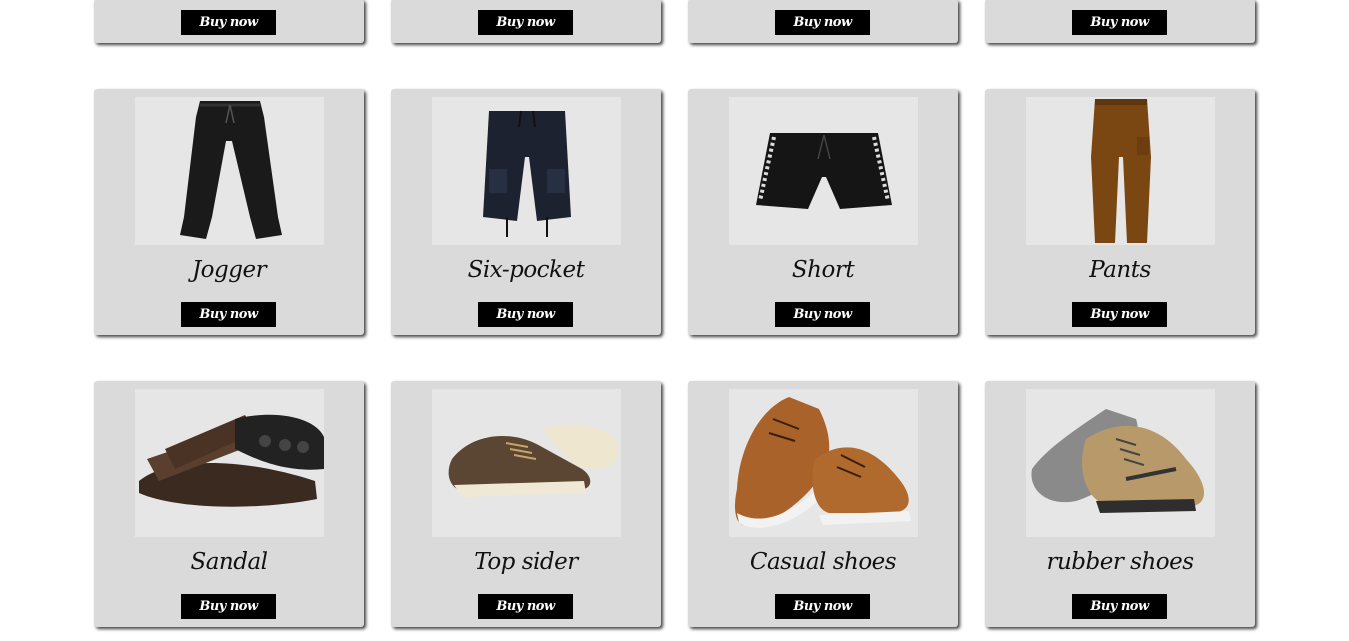 The height and width of the screenshot is (641, 1349). Describe the element at coordinates (533, 461) in the screenshot. I see `boat-shoe-icon` at that location.